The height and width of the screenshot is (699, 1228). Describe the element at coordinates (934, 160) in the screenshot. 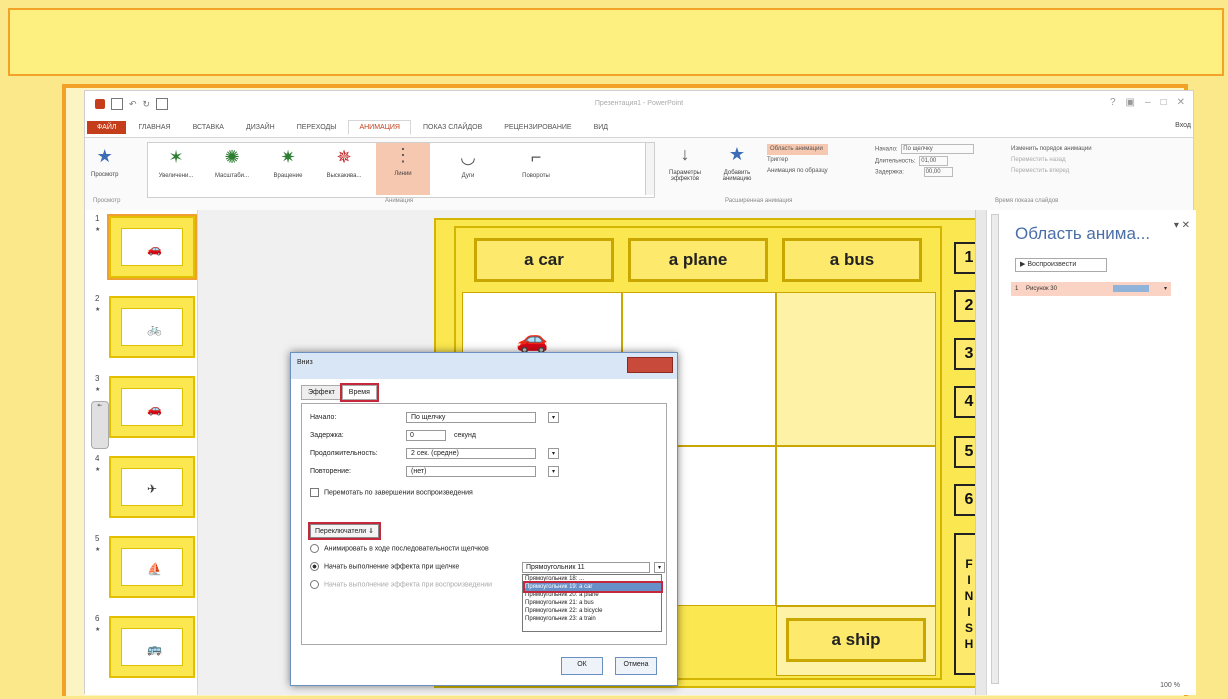

I see `duration-input: 01,00` at that location.